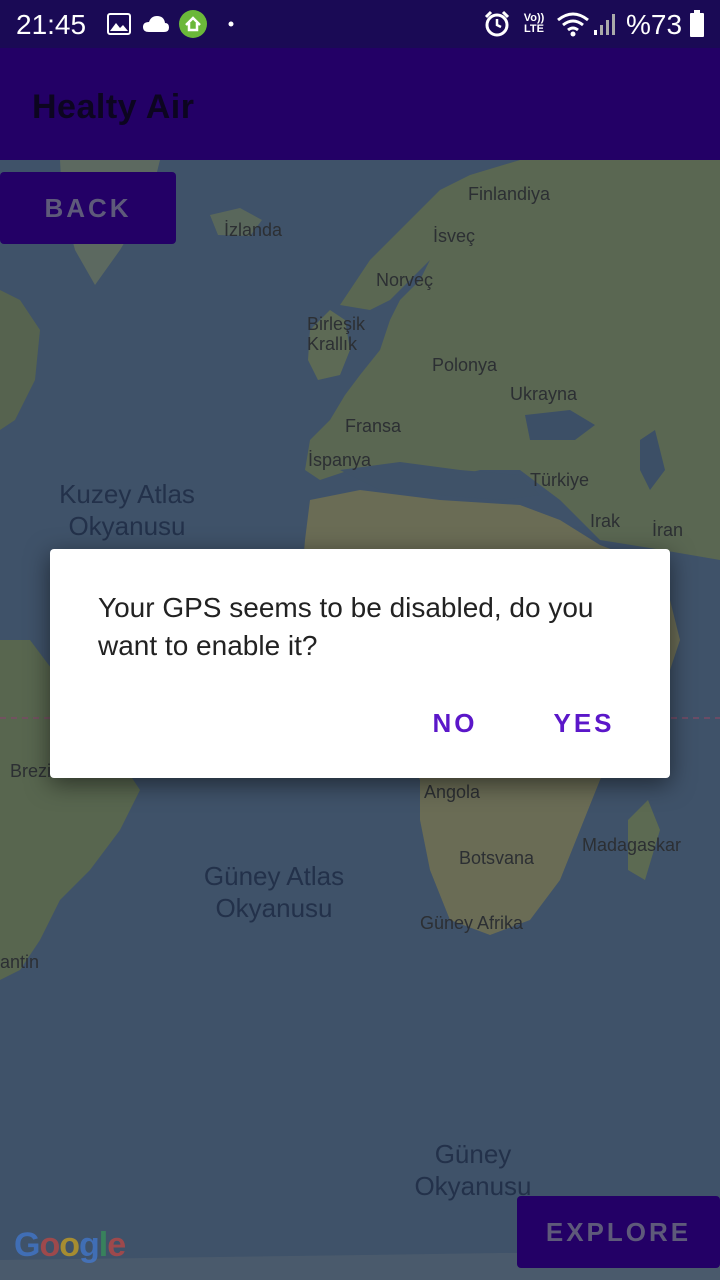 The width and height of the screenshot is (720, 1280). Describe the element at coordinates (668, 530) in the screenshot. I see `map-label-iran: İran` at that location.